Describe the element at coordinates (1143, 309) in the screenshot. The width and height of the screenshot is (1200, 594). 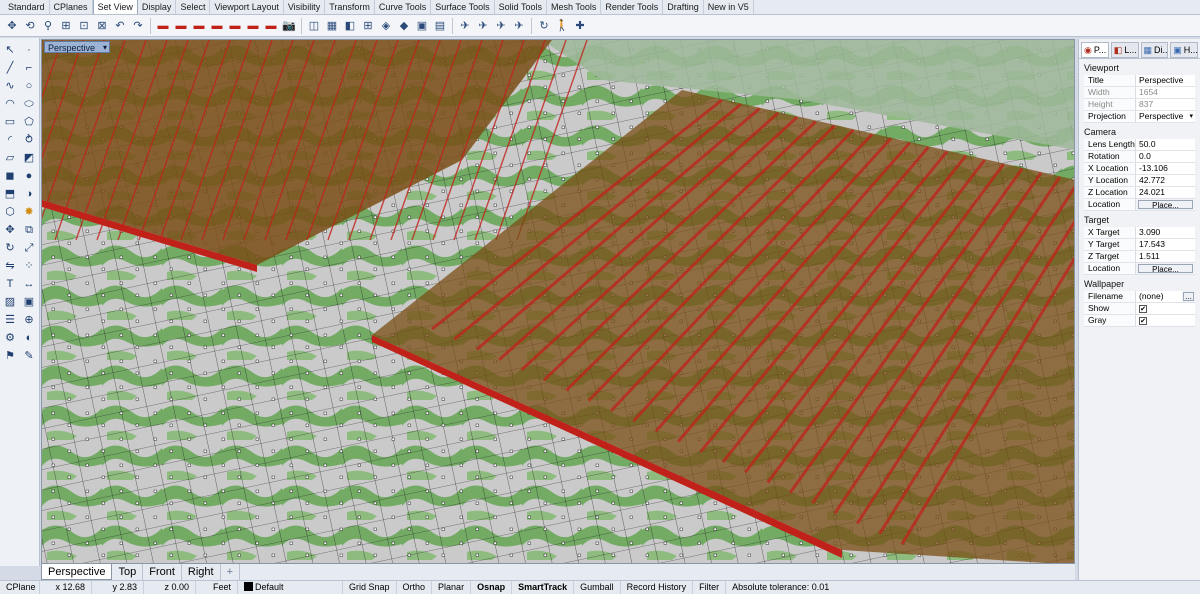
I see `show-checkbox: ✔` at that location.